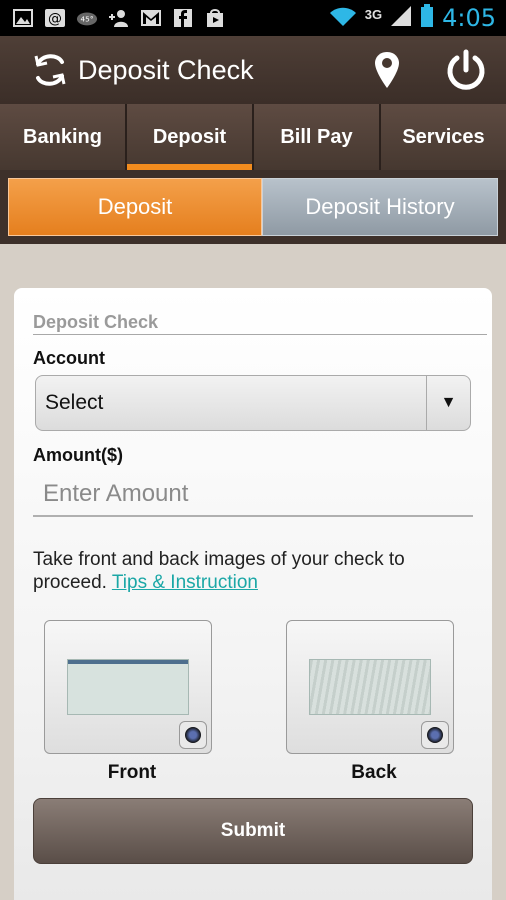  Describe the element at coordinates (466, 70) in the screenshot. I see `power-icon` at that location.